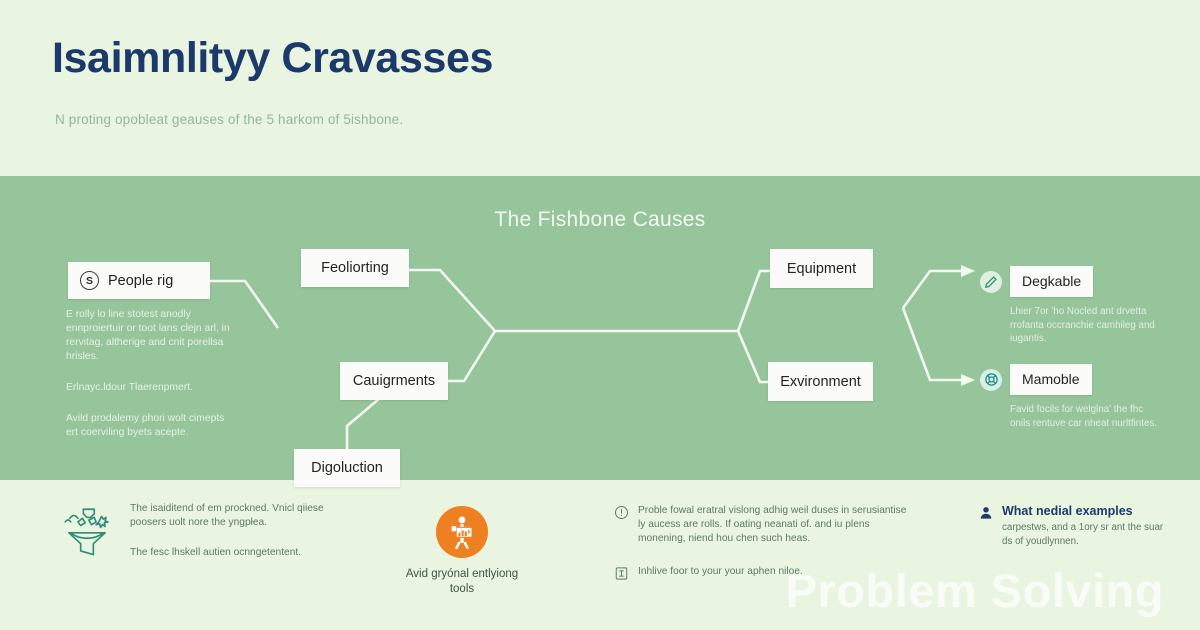 This screenshot has width=1200, height=630. I want to click on pen-icon, so click(991, 281).